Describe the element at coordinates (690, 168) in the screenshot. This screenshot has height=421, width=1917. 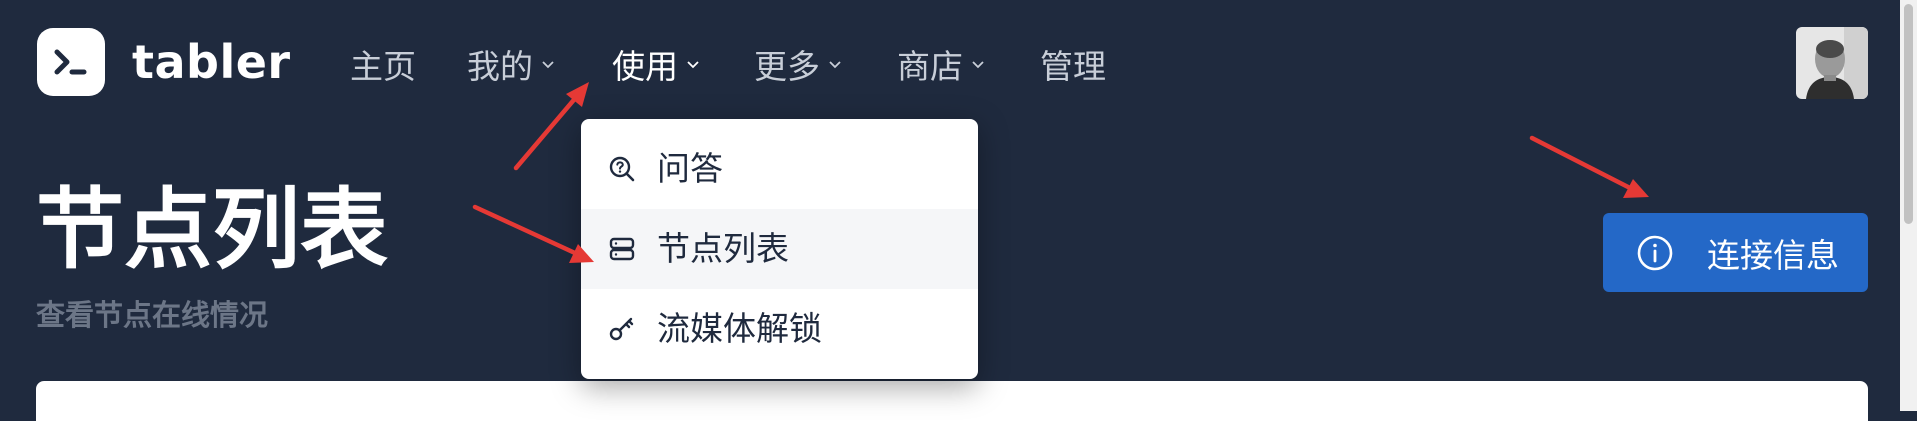
I see `menu-item-label: 问答` at that location.